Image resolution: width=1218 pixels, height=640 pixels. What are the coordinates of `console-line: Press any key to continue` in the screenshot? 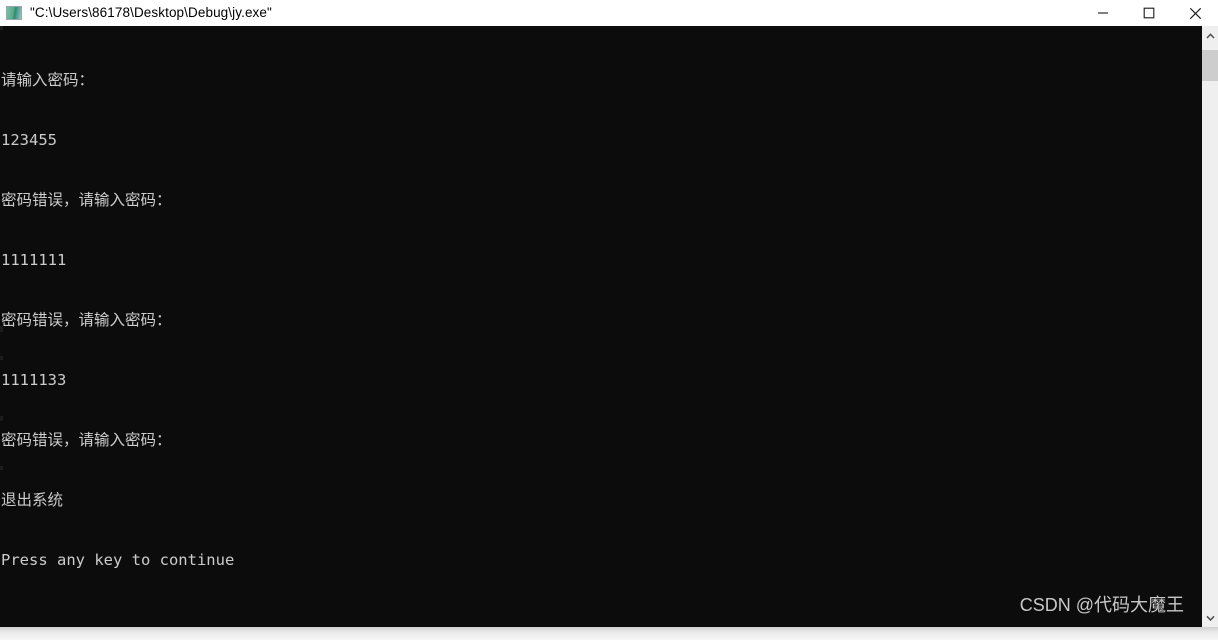 It's located at (118, 560).